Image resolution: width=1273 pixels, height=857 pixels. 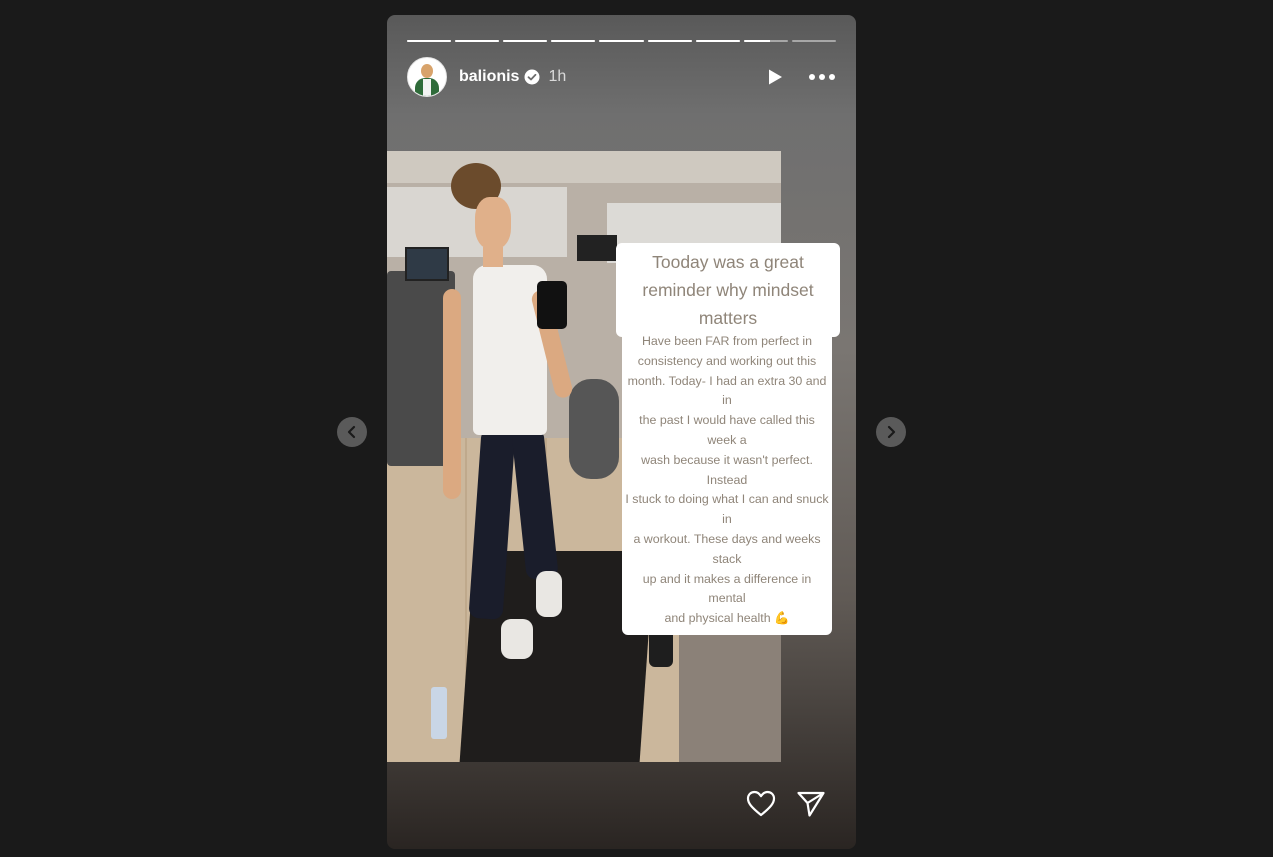 I want to click on share-button, so click(x=811, y=804).